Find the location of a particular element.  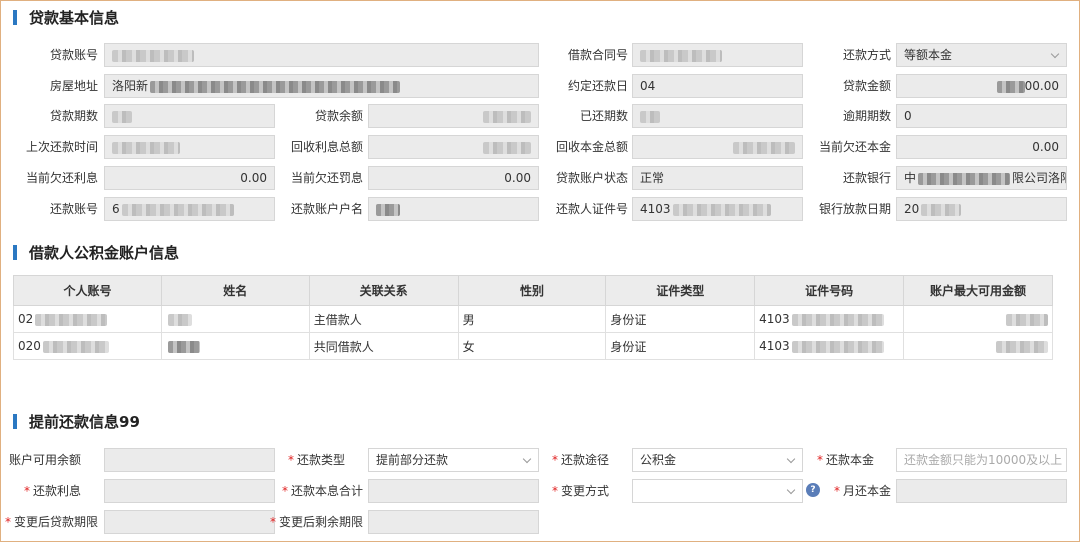

repay-account-name-field is located at coordinates (453, 209).